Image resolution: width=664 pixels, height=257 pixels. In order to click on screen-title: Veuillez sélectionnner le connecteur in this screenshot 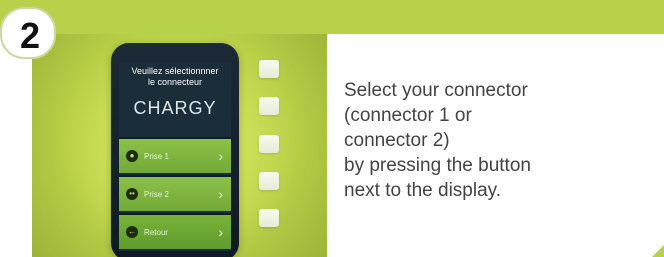, I will do `click(175, 77)`.